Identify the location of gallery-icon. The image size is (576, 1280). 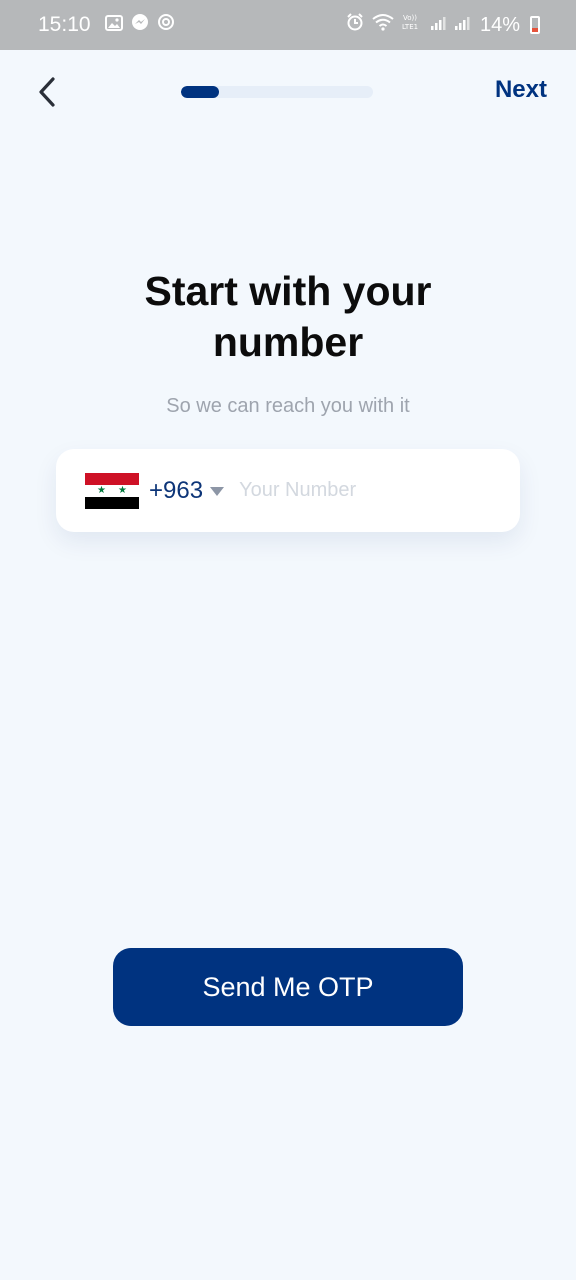
(113, 25).